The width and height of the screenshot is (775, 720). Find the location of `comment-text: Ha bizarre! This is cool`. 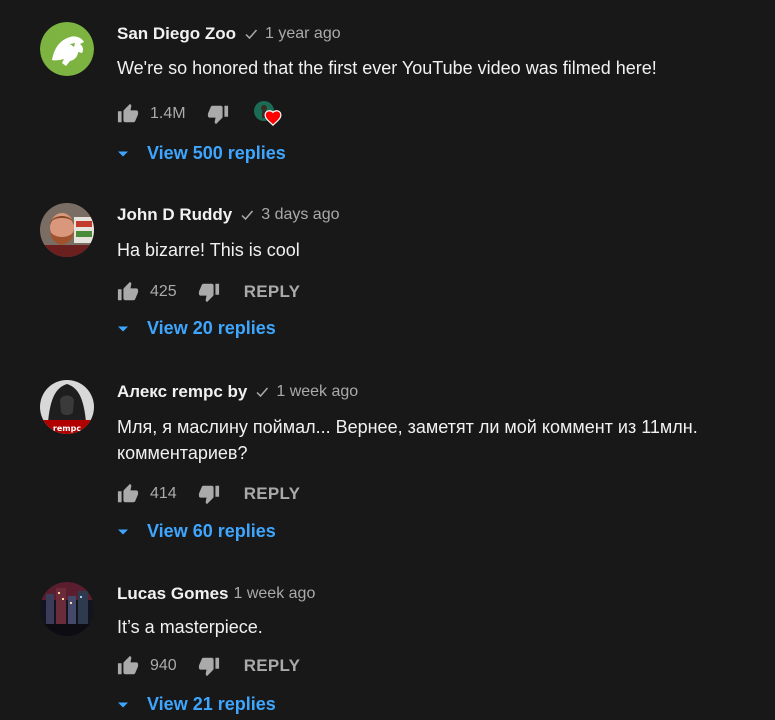

comment-text: Ha bizarre! This is cool is located at coordinates (208, 250).